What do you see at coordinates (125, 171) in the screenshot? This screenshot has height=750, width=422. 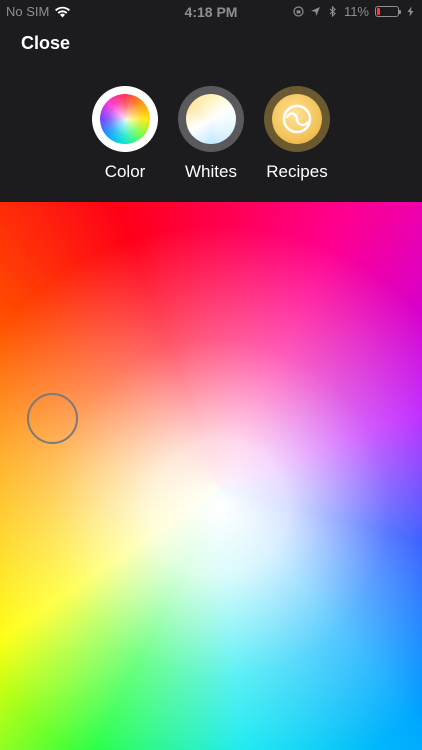 I see `tab-color-label: Color` at bounding box center [125, 171].